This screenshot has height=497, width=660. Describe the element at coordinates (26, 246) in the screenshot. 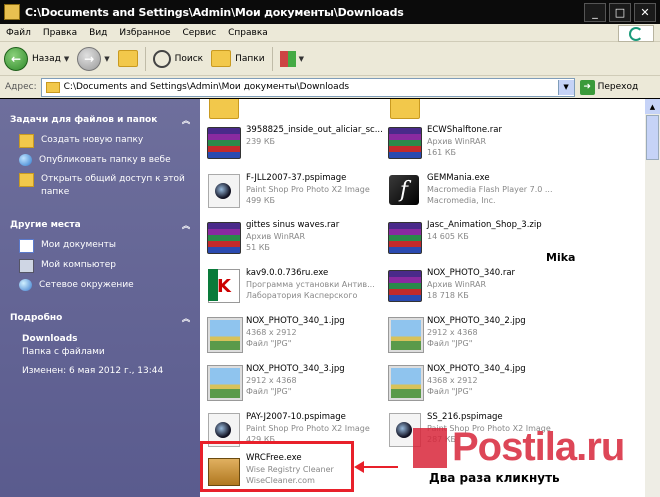

I see `my-documents-icon` at that location.